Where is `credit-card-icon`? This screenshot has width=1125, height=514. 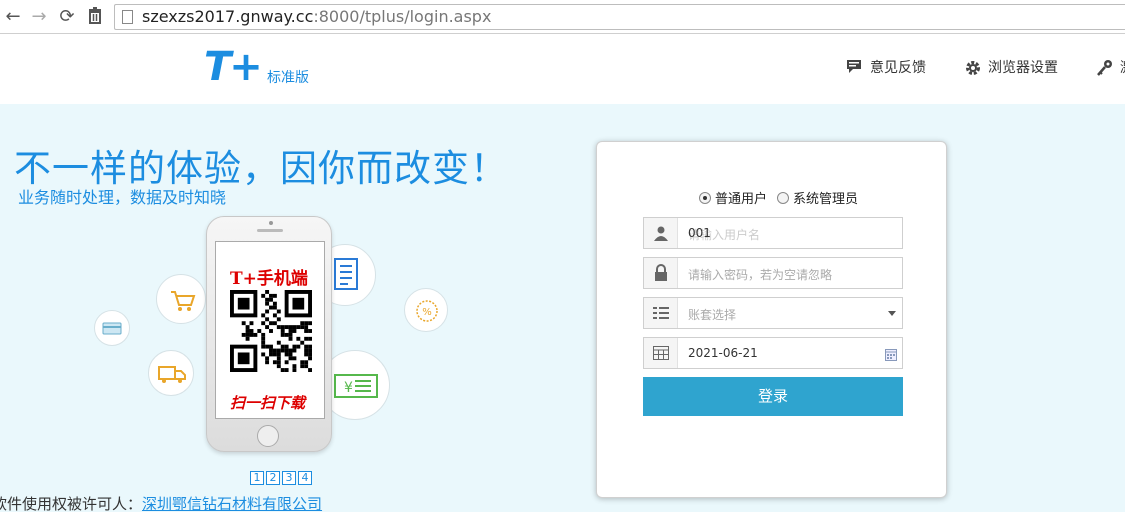 credit-card-icon is located at coordinates (112, 328).